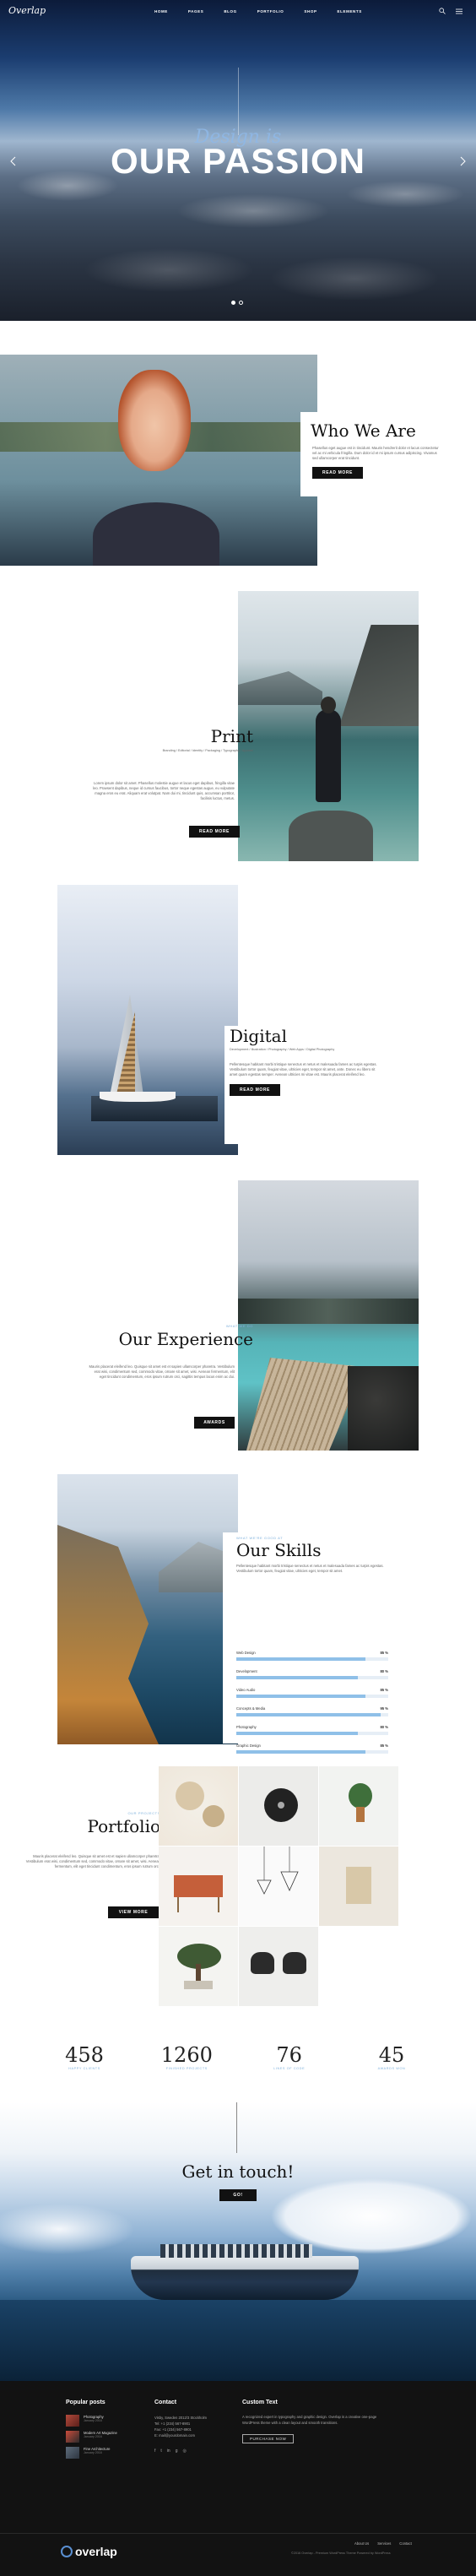 This screenshot has width=476, height=2576. I want to click on post-thumbnail, so click(72, 2421).